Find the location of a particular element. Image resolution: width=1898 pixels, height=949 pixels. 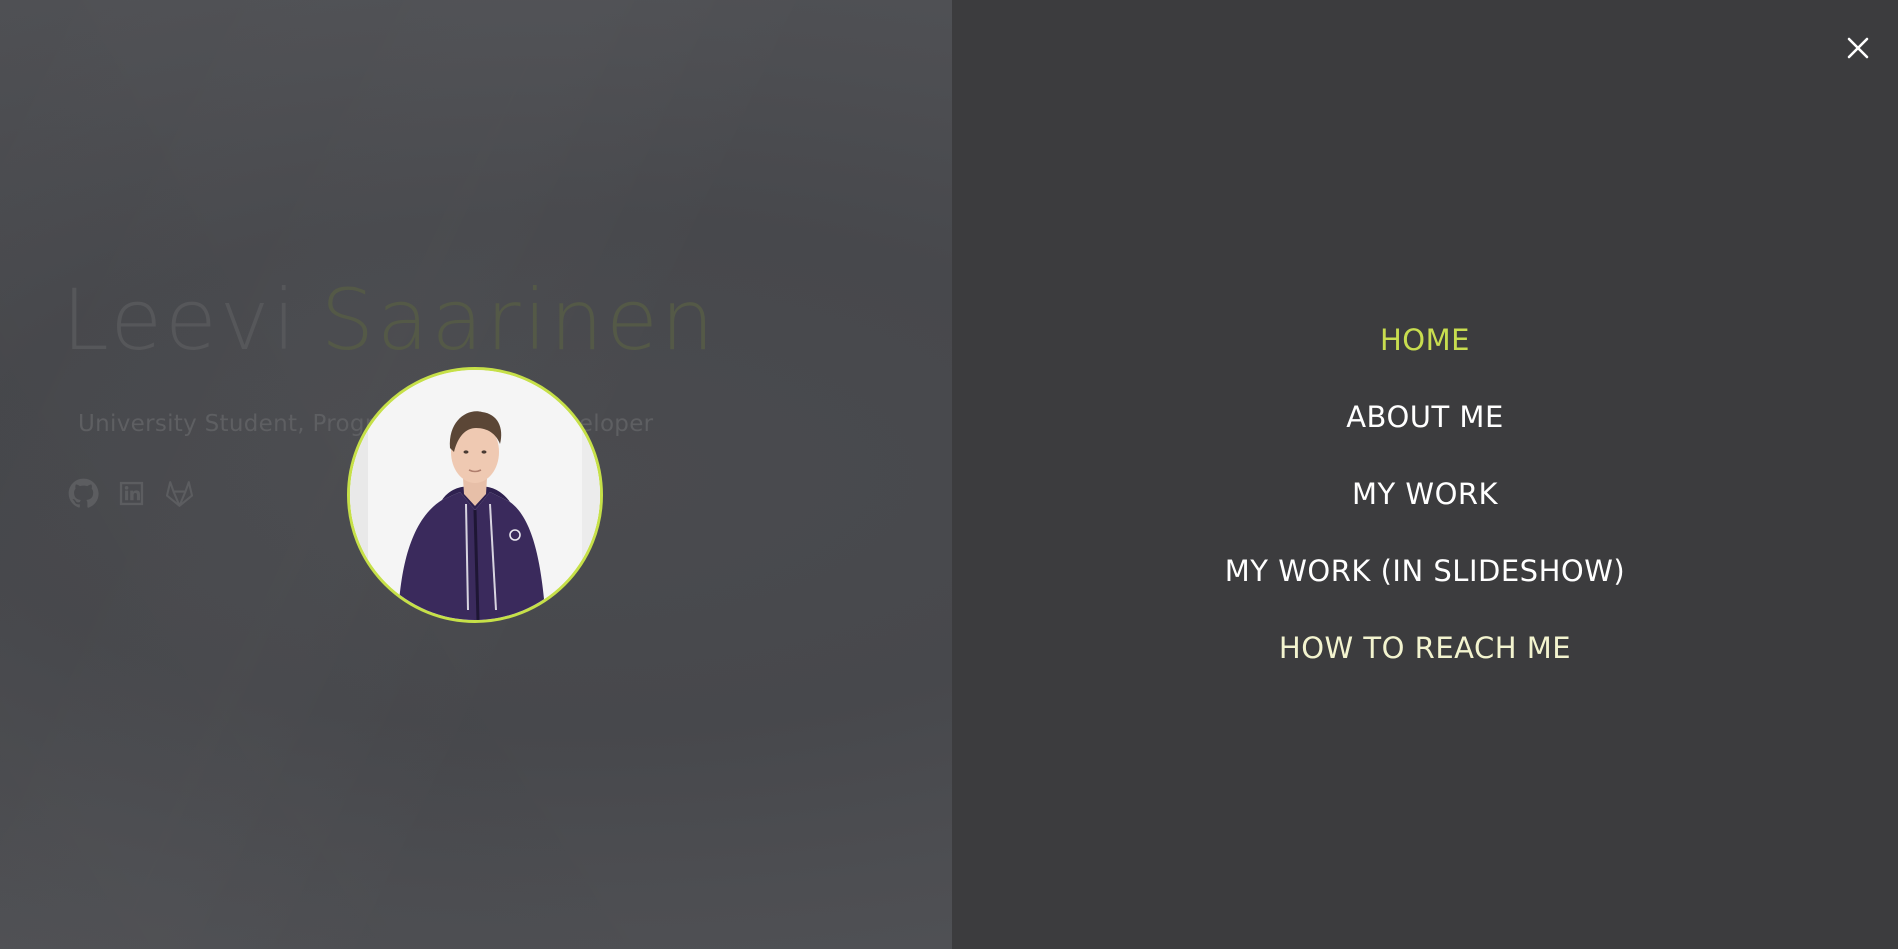

nav-item-home: HOME is located at coordinates (1425, 350).